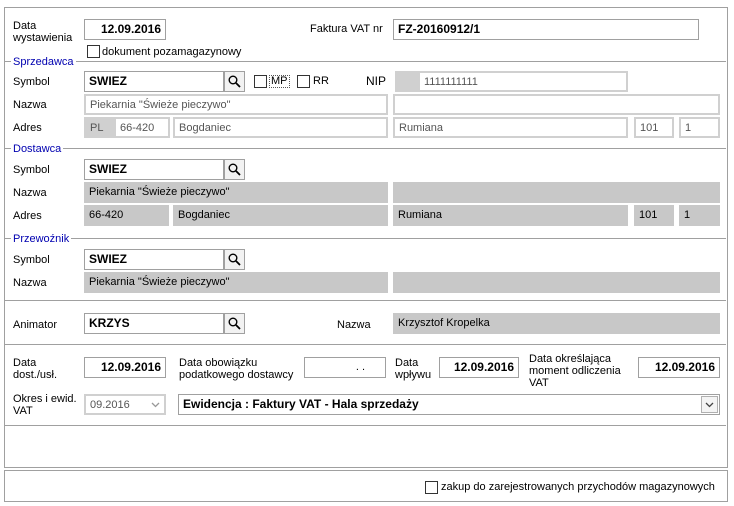 This screenshot has height=506, width=734. Describe the element at coordinates (154, 323) in the screenshot. I see `animator-symbol-field: KRZYS` at that location.